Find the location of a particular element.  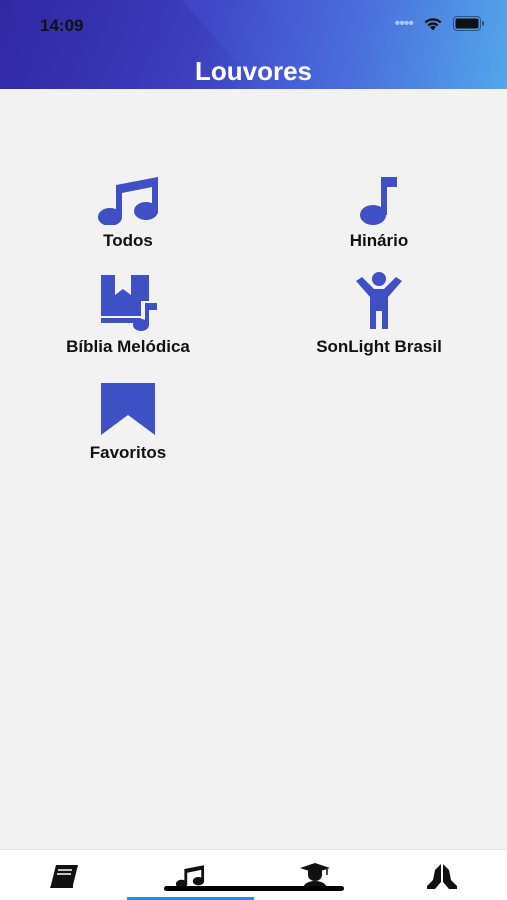

tile-sonlight-brasil: SonLight Brasil is located at coordinates (379, 313).